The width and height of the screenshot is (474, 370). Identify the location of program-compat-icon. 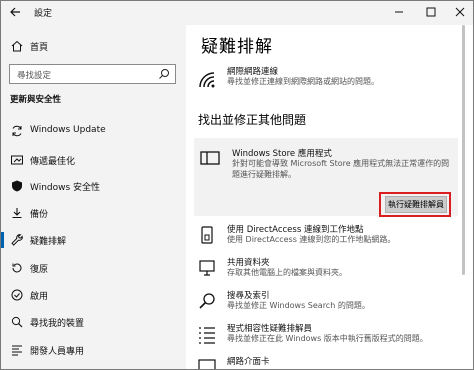
(207, 335).